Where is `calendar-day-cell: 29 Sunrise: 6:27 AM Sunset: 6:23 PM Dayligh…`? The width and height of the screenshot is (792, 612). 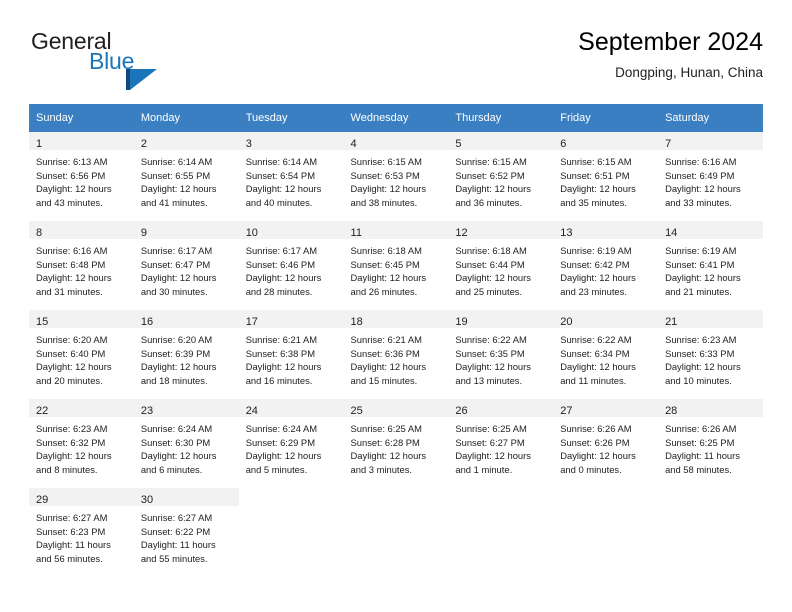 calendar-day-cell: 29 Sunrise: 6:27 AM Sunset: 6:23 PM Dayligh… is located at coordinates (81, 532).